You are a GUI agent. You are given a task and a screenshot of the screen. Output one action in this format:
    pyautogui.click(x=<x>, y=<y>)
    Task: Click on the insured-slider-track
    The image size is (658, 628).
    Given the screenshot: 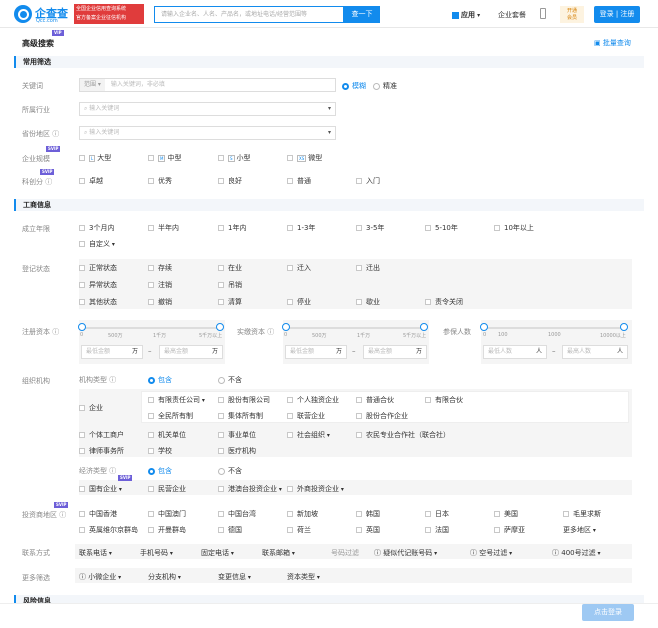 What is the action you would take?
    pyautogui.click(x=555, y=328)
    